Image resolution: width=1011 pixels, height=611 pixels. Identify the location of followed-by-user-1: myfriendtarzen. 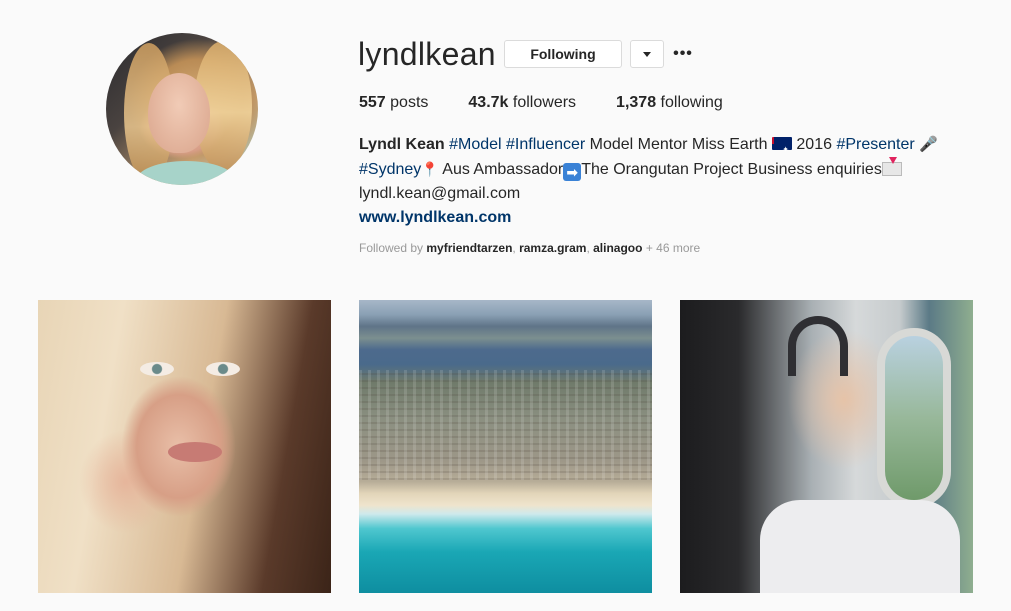
(469, 248).